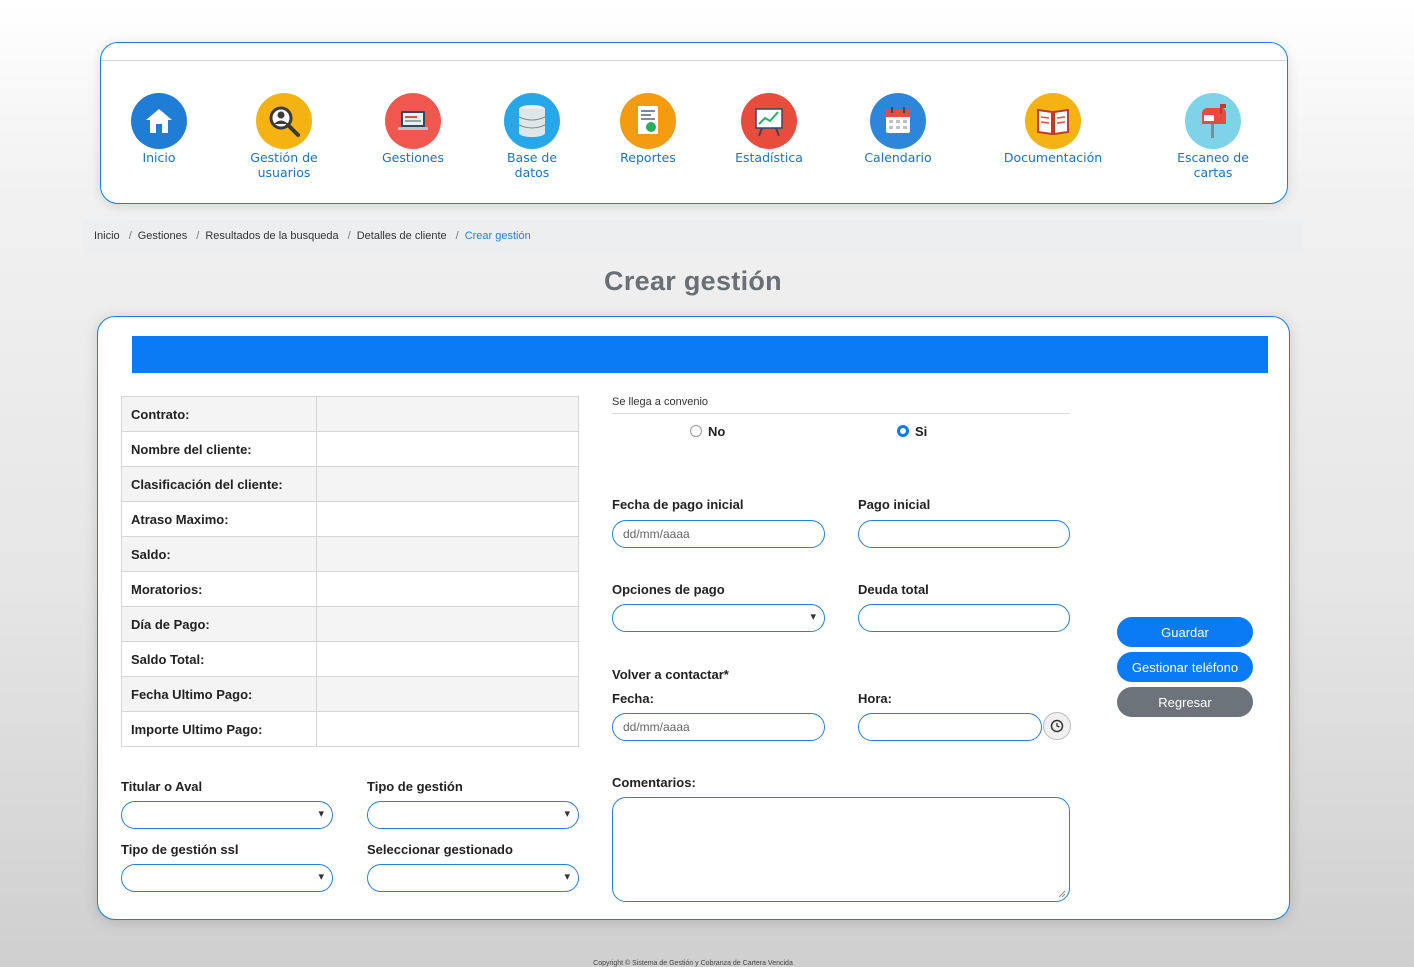 The height and width of the screenshot is (967, 1414). Describe the element at coordinates (648, 157) in the screenshot. I see `nav-label: Reportes` at that location.